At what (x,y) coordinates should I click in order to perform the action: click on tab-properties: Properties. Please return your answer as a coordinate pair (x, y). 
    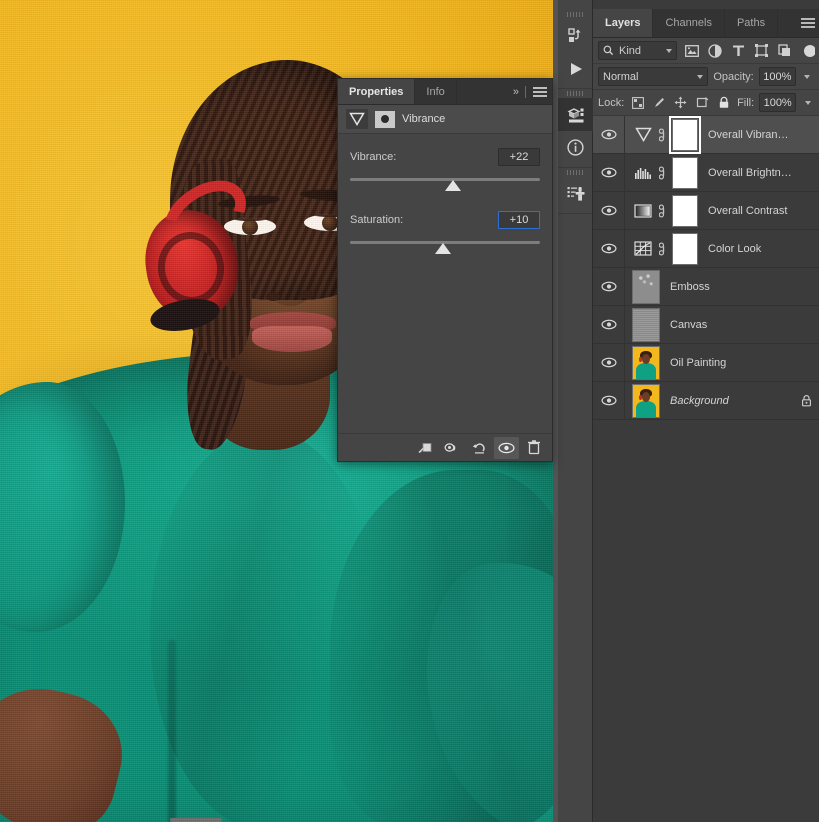
    Looking at the image, I should click on (377, 91).